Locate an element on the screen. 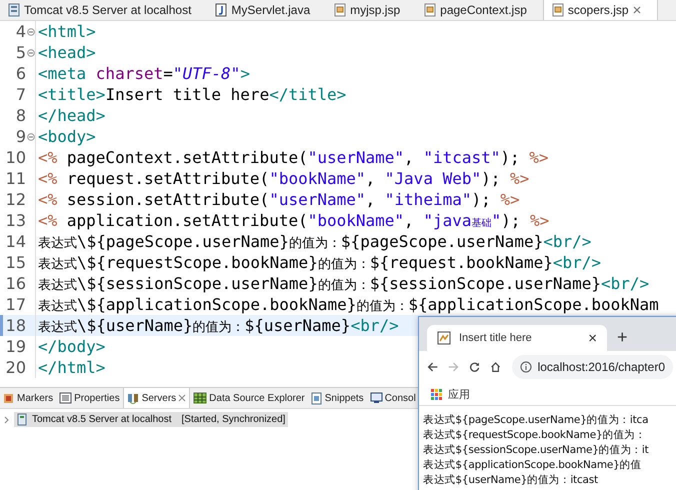  line-number: 14 is located at coordinates (16, 241).